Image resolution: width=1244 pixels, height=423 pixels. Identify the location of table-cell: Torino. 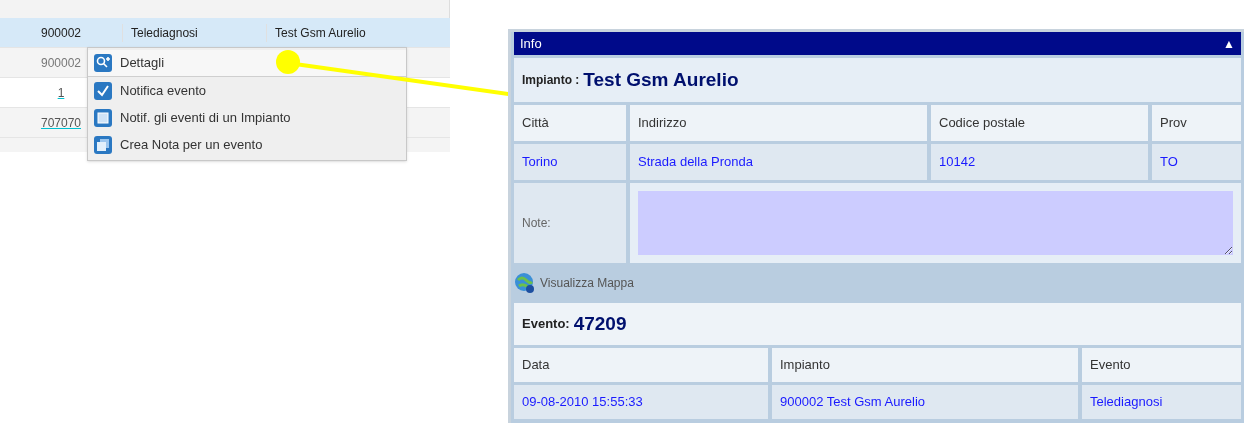
(570, 162).